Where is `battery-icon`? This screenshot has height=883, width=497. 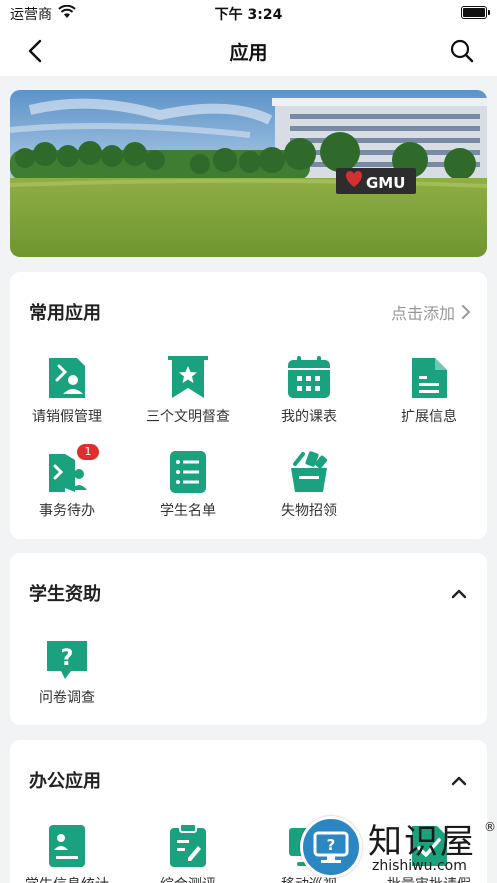
battery-icon is located at coordinates (475, 12).